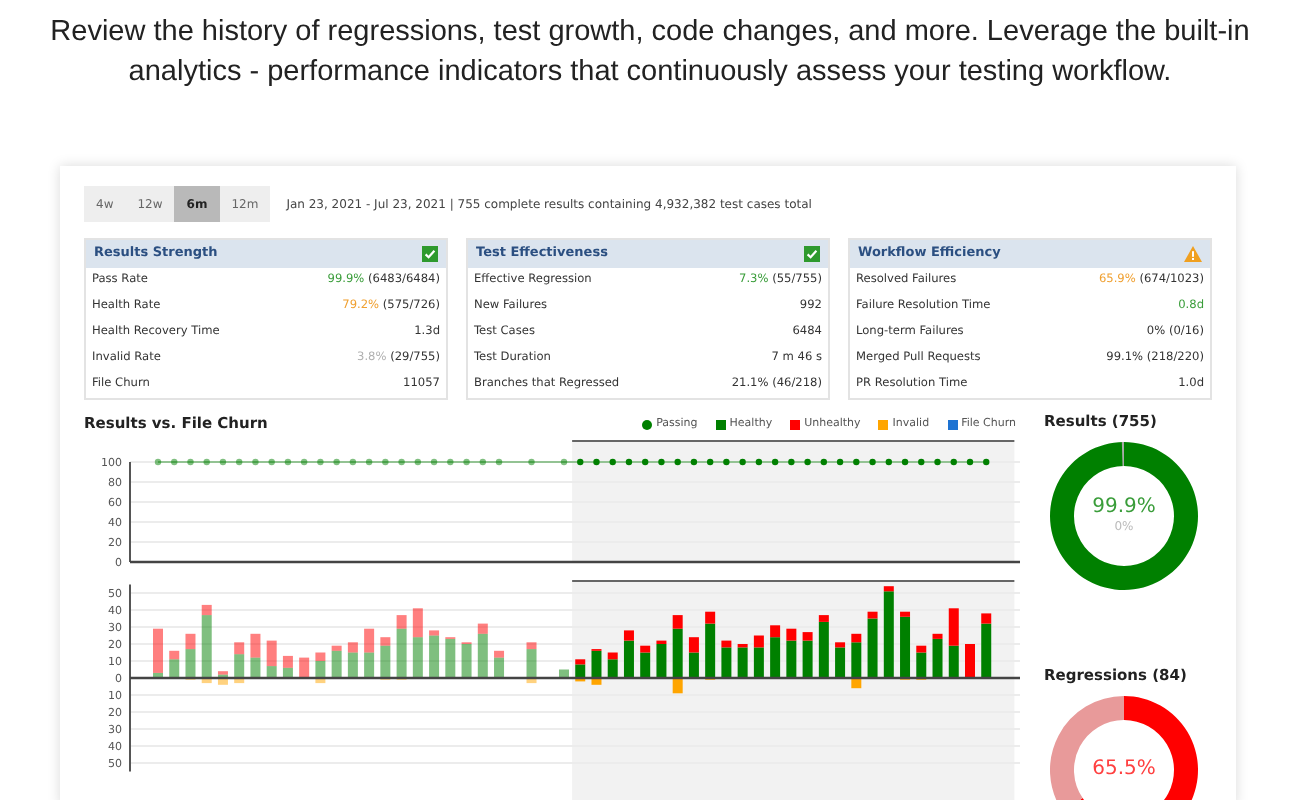 The image size is (1300, 800). What do you see at coordinates (650, 53) in the screenshot?
I see `intro-paragraph: Review the history of regressions, test growth, code changes, and more. Leverage the built-in analytics - performance indicators that continuously assess your testing workflow.` at bounding box center [650, 53].